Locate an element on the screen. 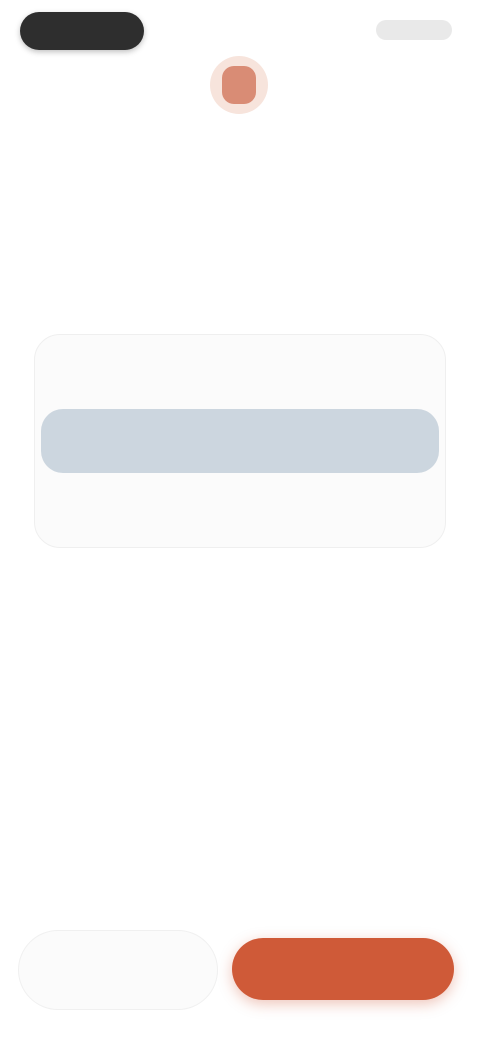 The image size is (480, 1040). app-icon is located at coordinates (239, 85).